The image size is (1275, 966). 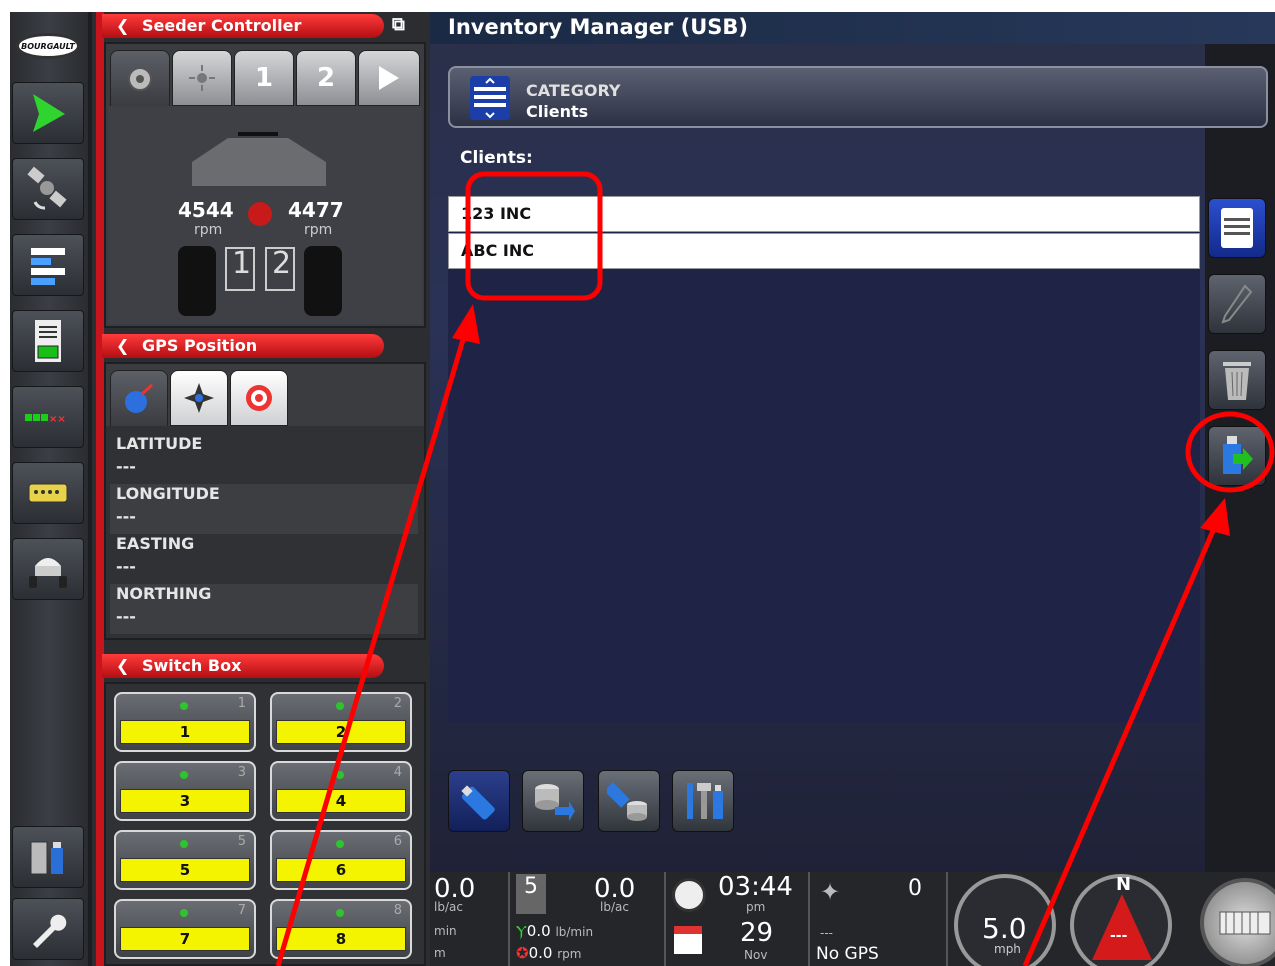 I want to click on clock-cell: 03:44 pm 29 Nov, so click(x=739, y=919).